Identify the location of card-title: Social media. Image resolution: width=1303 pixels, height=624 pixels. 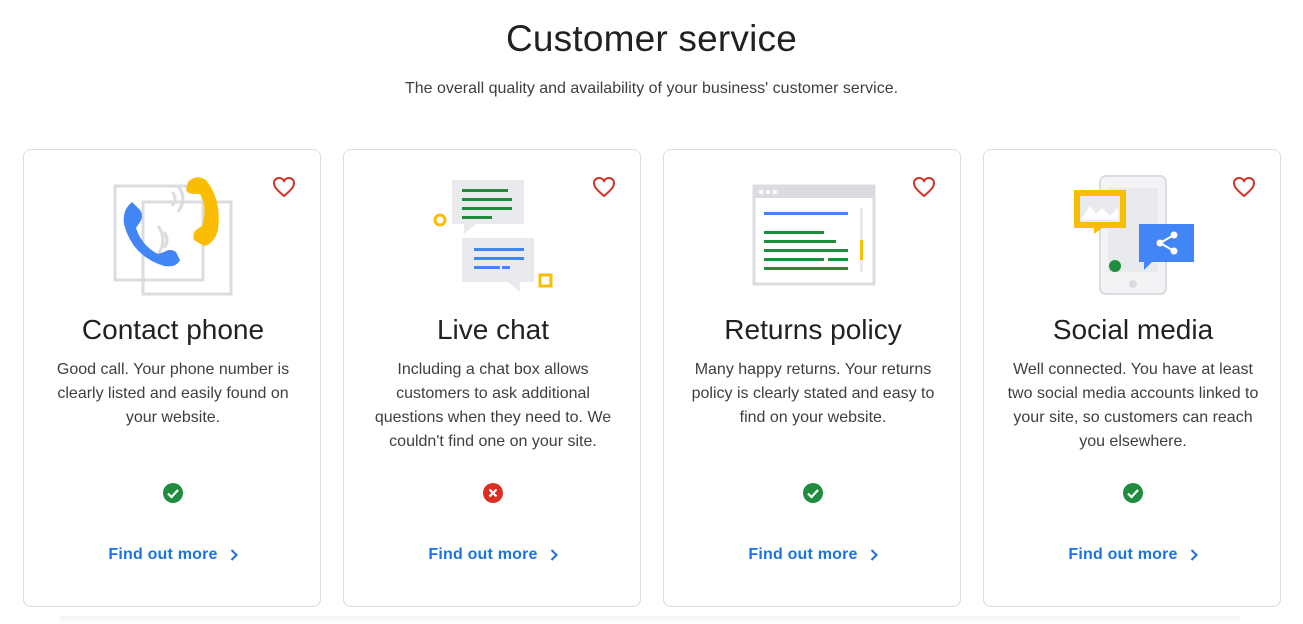
(1133, 329).